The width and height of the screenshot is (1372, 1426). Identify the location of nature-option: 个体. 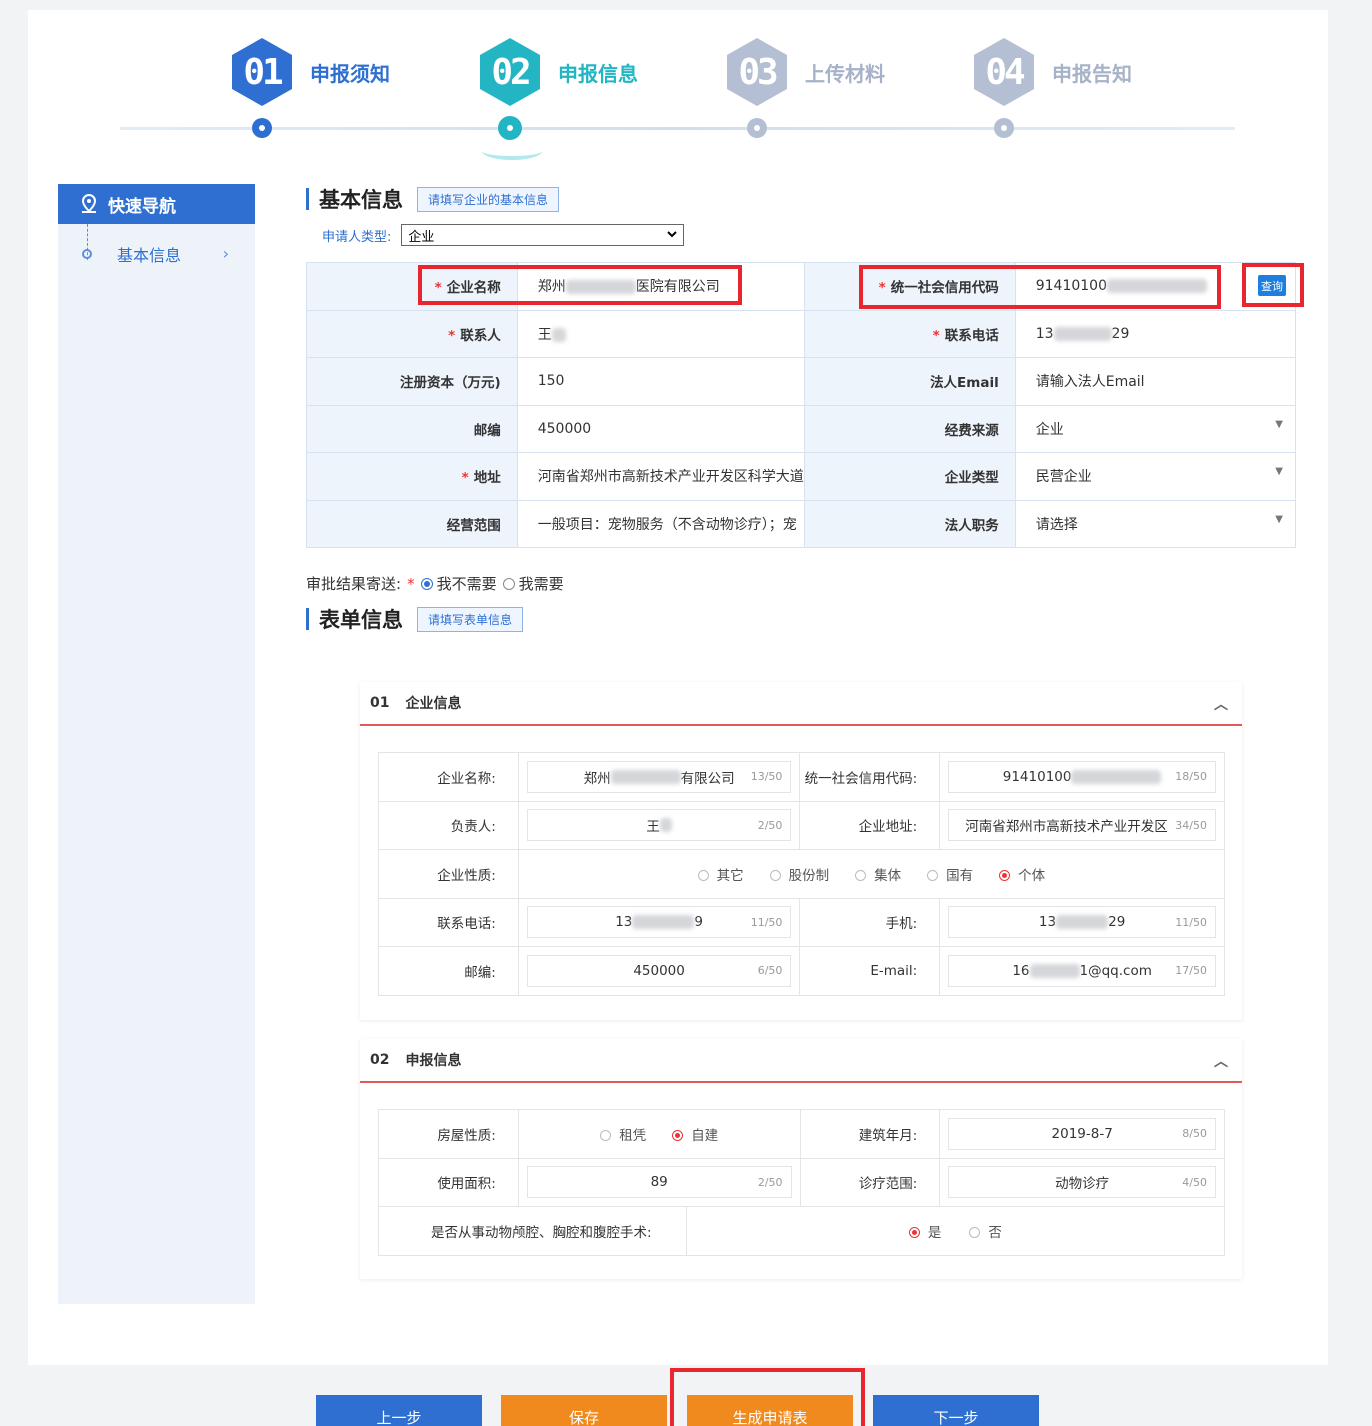
(1022, 874).